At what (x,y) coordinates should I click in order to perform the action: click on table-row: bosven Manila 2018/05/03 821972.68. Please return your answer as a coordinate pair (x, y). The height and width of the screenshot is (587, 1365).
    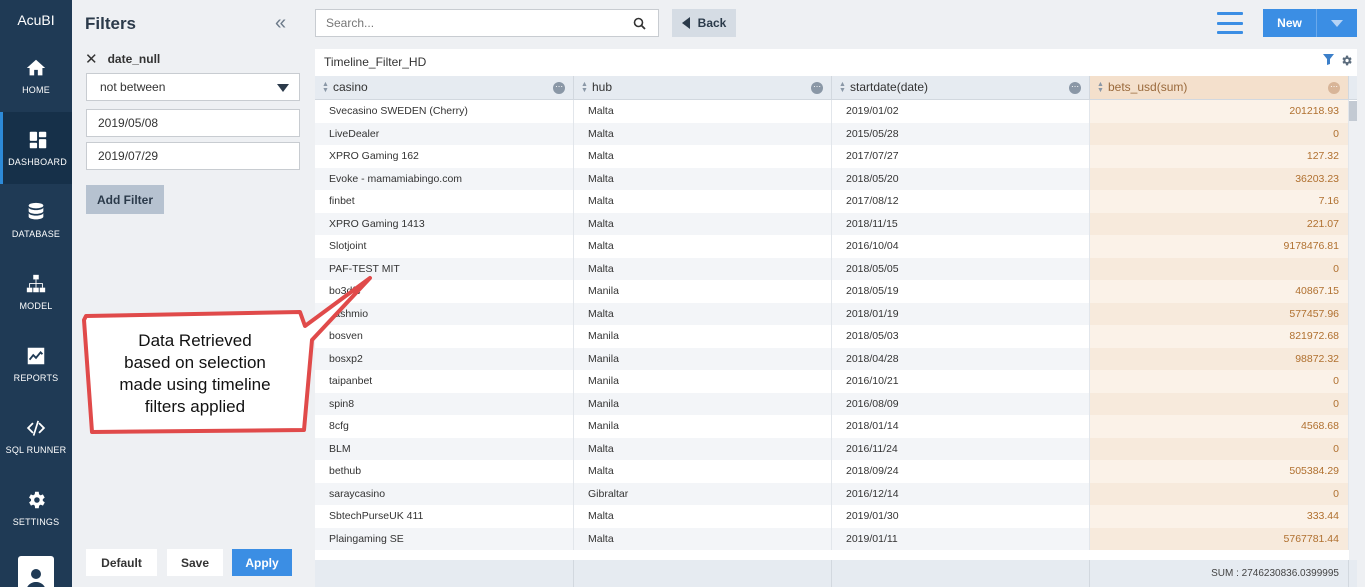
    Looking at the image, I should click on (836, 336).